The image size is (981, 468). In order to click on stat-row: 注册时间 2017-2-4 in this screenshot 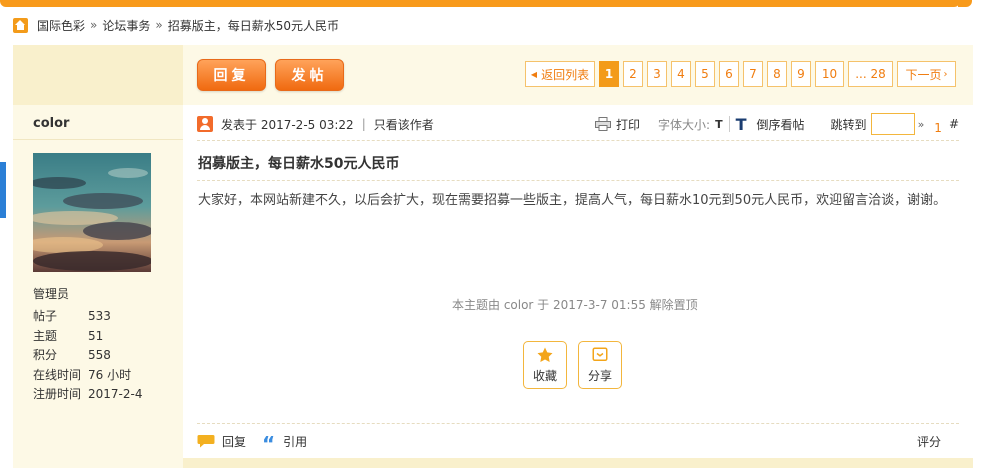, I will do `click(87, 395)`.